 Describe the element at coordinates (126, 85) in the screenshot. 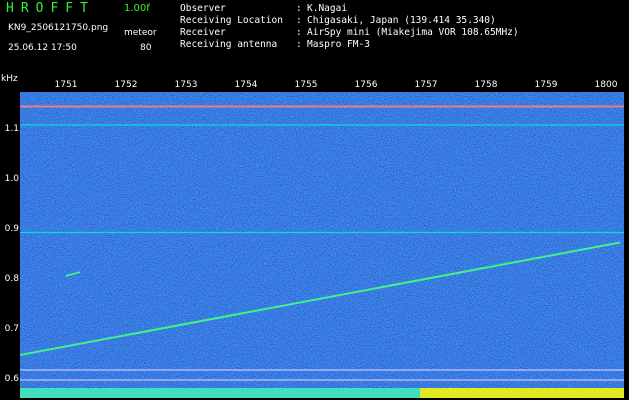

I see `x-tick-label: 1752` at that location.